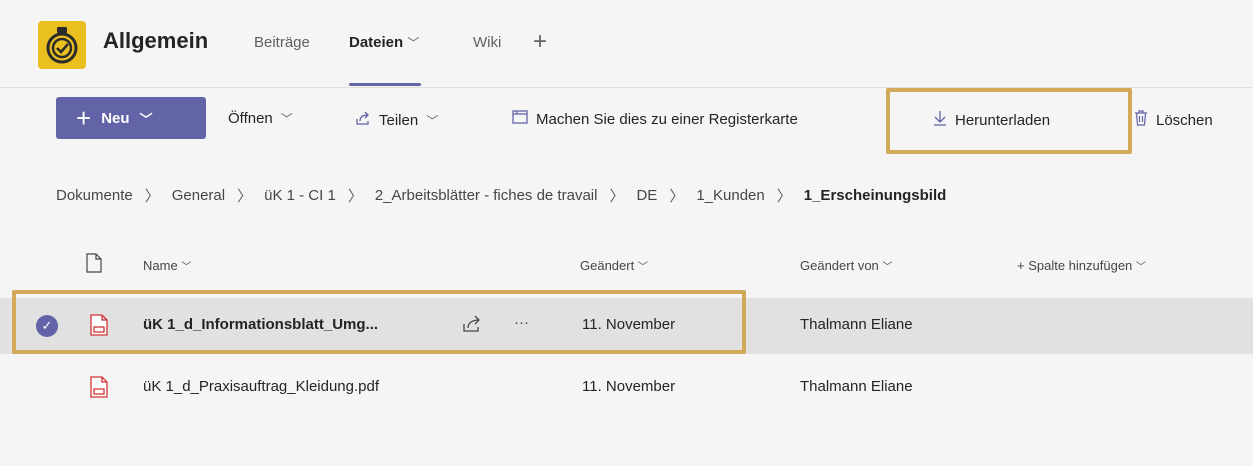  What do you see at coordinates (376, 42) in the screenshot?
I see `tab-dateien-label: Dateien` at bounding box center [376, 42].